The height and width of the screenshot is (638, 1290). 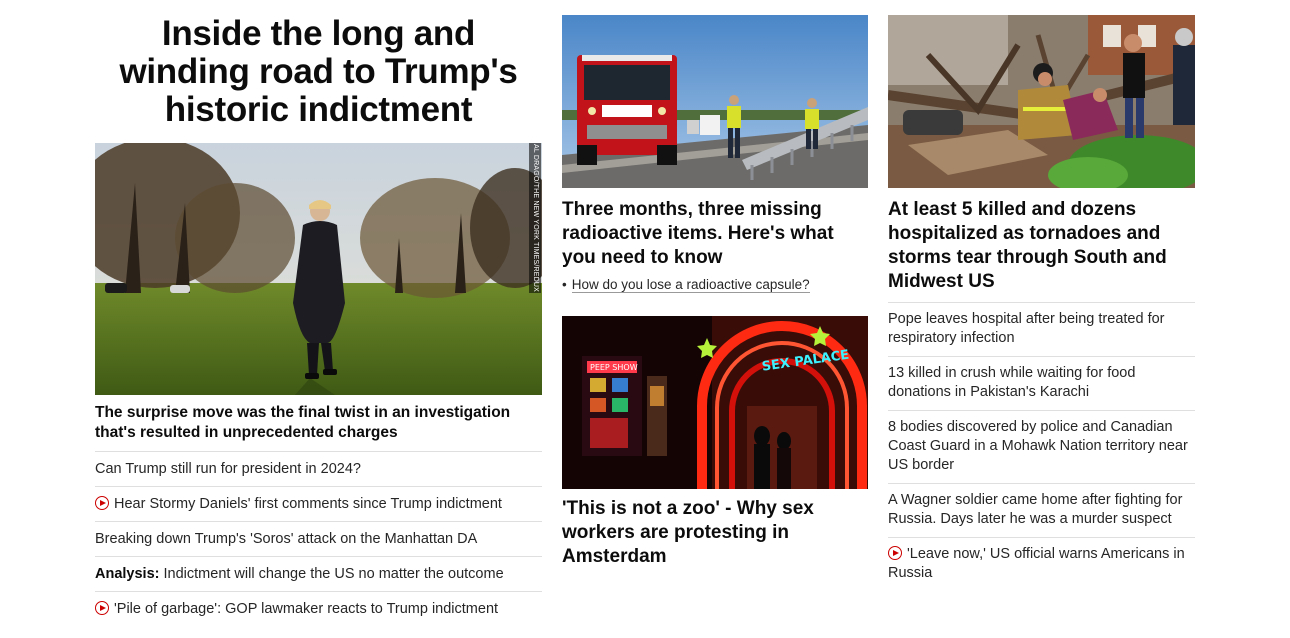 What do you see at coordinates (715, 101) in the screenshot?
I see `fire-truck-image` at bounding box center [715, 101].